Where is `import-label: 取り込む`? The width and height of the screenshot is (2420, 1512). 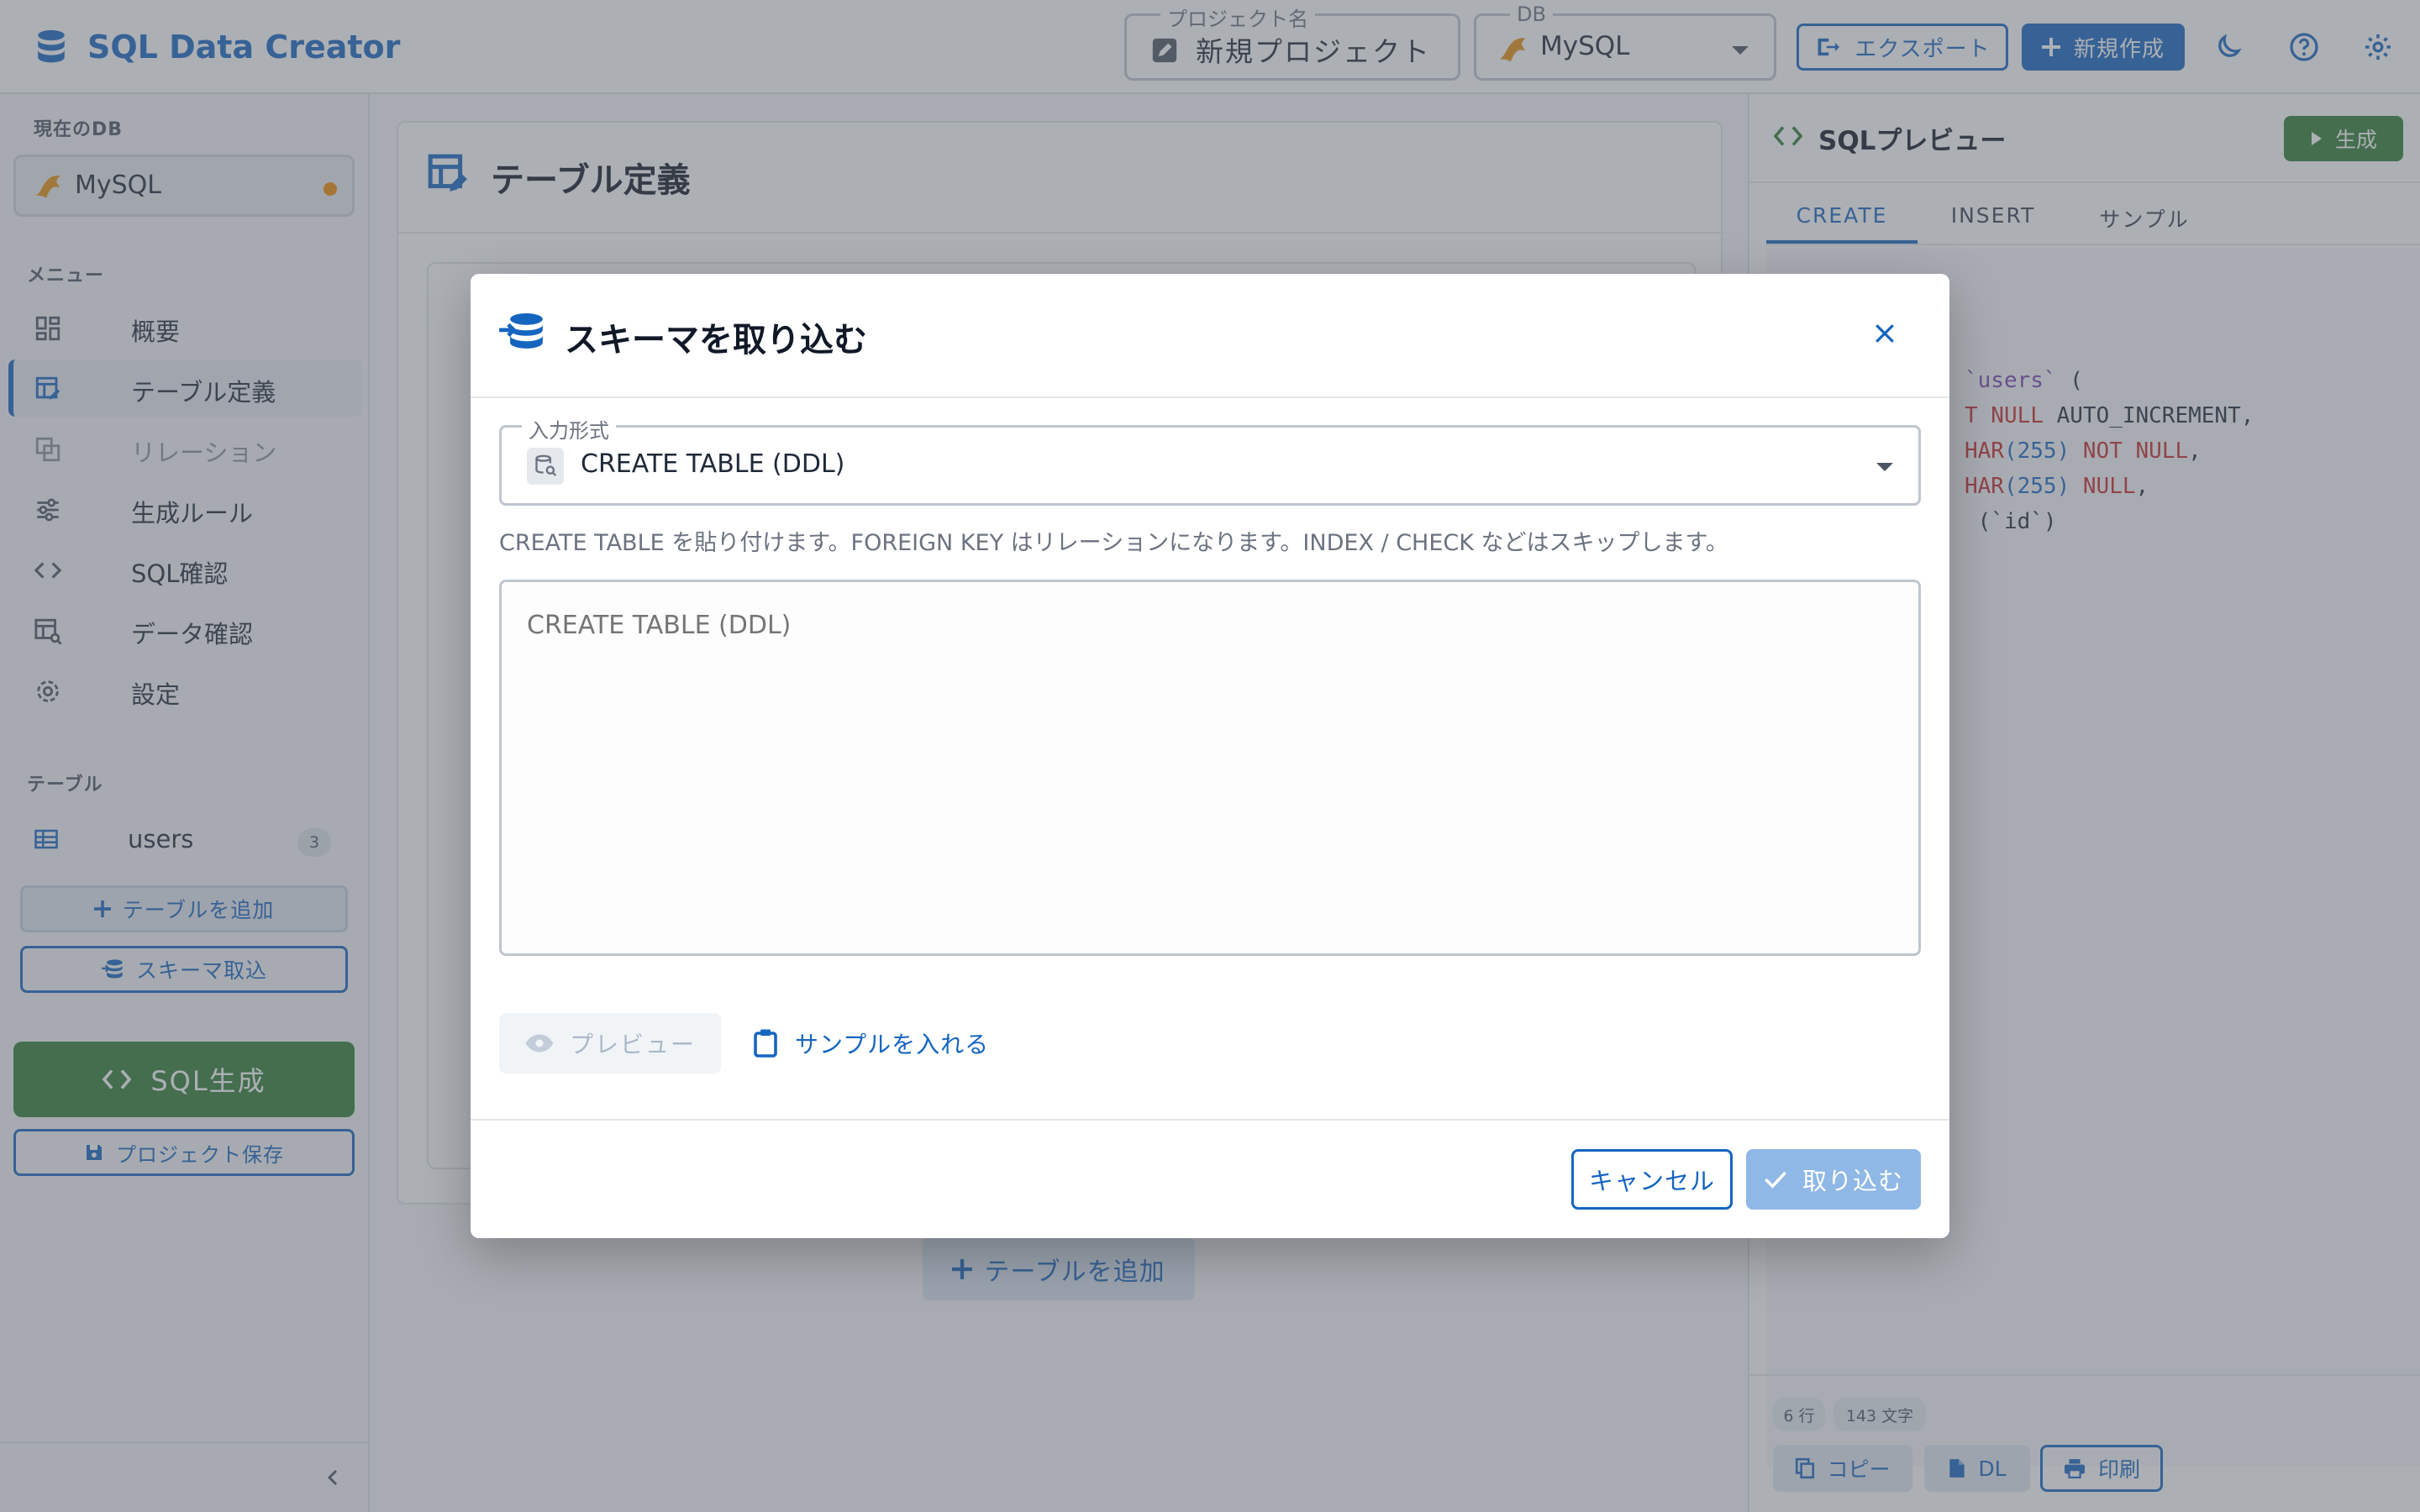
import-label: 取り込む is located at coordinates (1853, 1181).